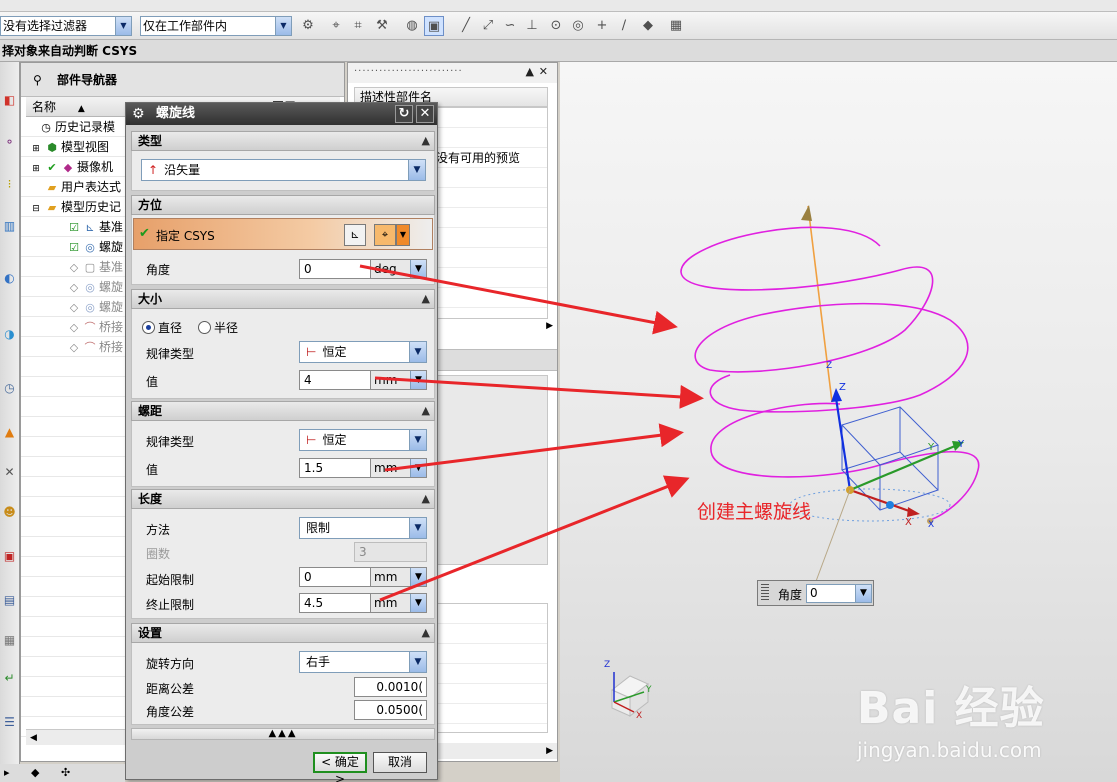  Describe the element at coordinates (281, 114) in the screenshot. I see `dialog-titlebar: ⚙ 螺旋线 ↻ ✕` at that location.